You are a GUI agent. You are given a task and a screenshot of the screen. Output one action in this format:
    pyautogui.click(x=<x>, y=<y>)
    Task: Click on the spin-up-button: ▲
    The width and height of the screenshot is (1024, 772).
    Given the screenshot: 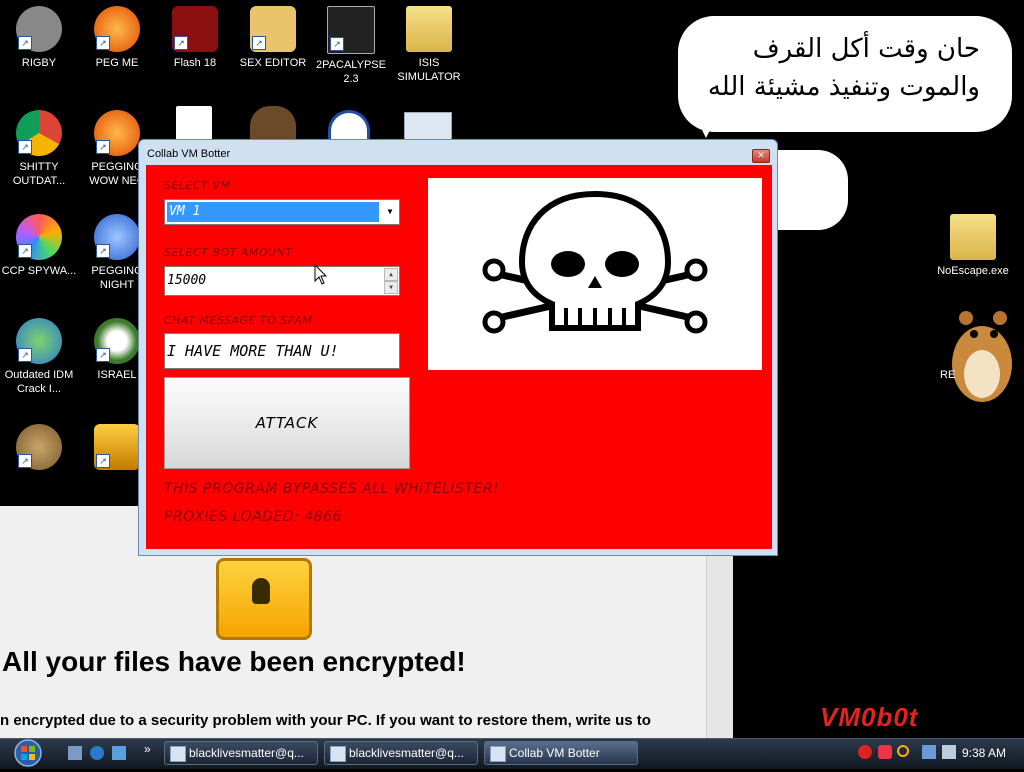 What is the action you would take?
    pyautogui.click(x=391, y=274)
    